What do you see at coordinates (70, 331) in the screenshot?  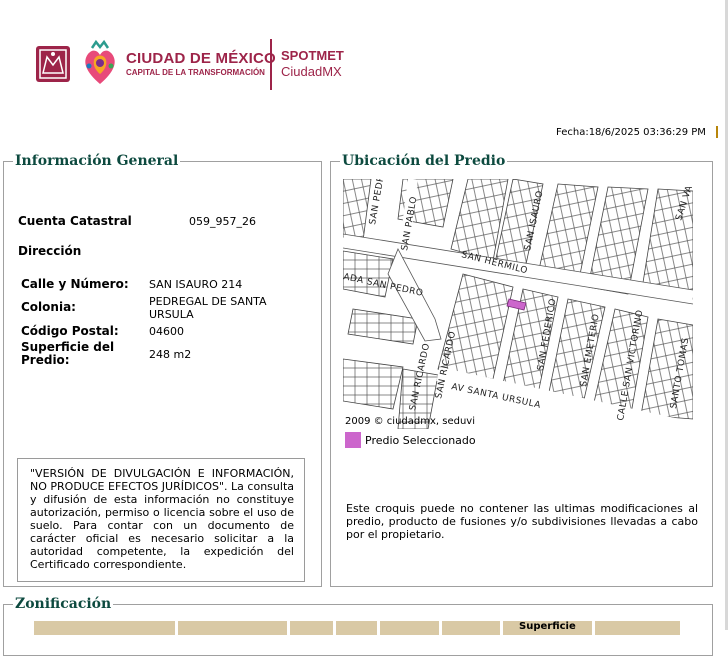 I see `codigo-postal-label: Código Postal:` at bounding box center [70, 331].